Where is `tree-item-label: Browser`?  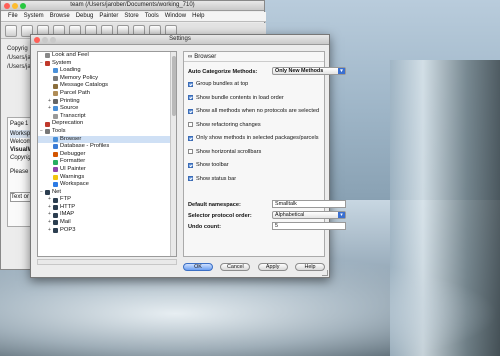
tree-item-label: Browser is located at coordinates (71, 138).